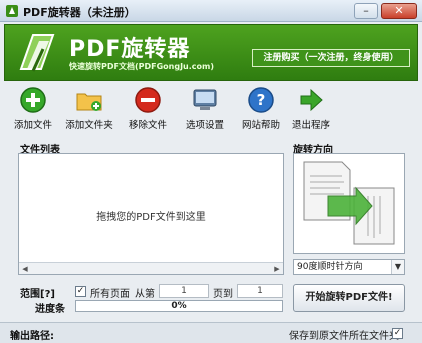 This screenshot has width=422, height=343. Describe the element at coordinates (277, 269) in the screenshot. I see `scroll-right-icon: ▶` at that location.